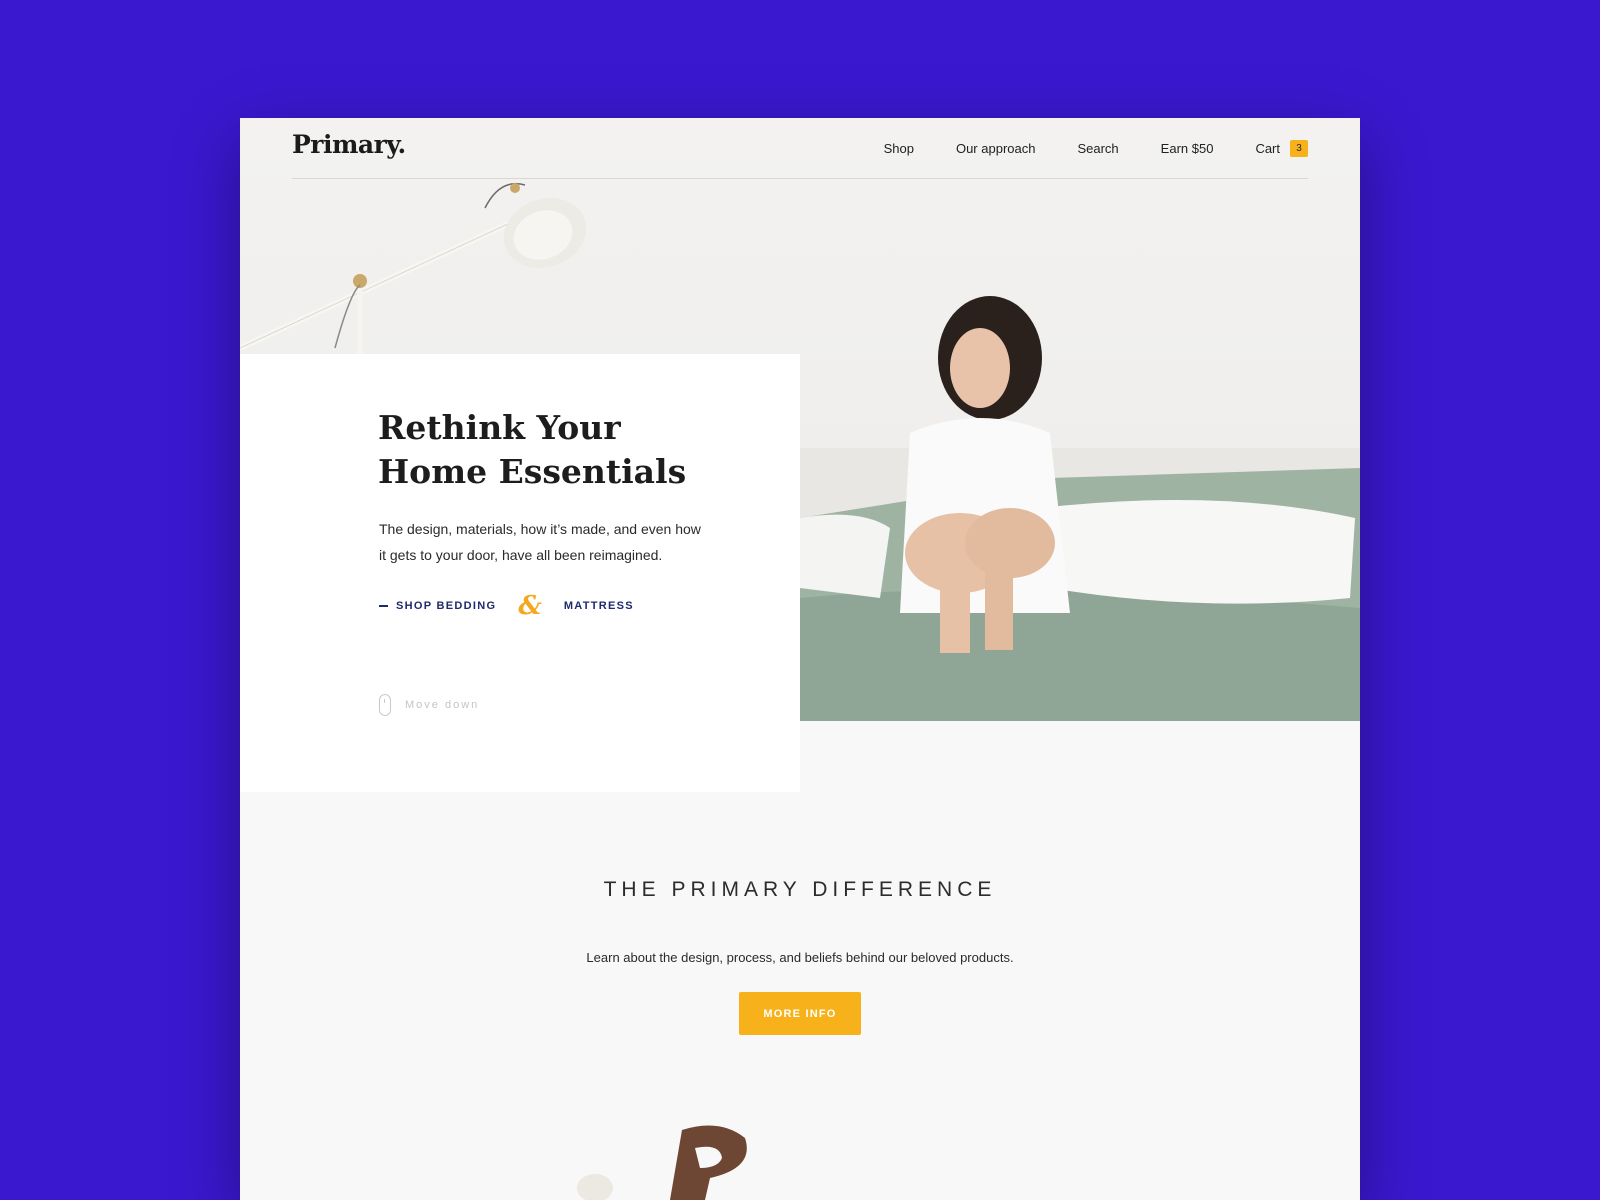 The height and width of the screenshot is (1200, 1600). What do you see at coordinates (662, 1162) in the screenshot?
I see `decorative-letter-illustration` at bounding box center [662, 1162].